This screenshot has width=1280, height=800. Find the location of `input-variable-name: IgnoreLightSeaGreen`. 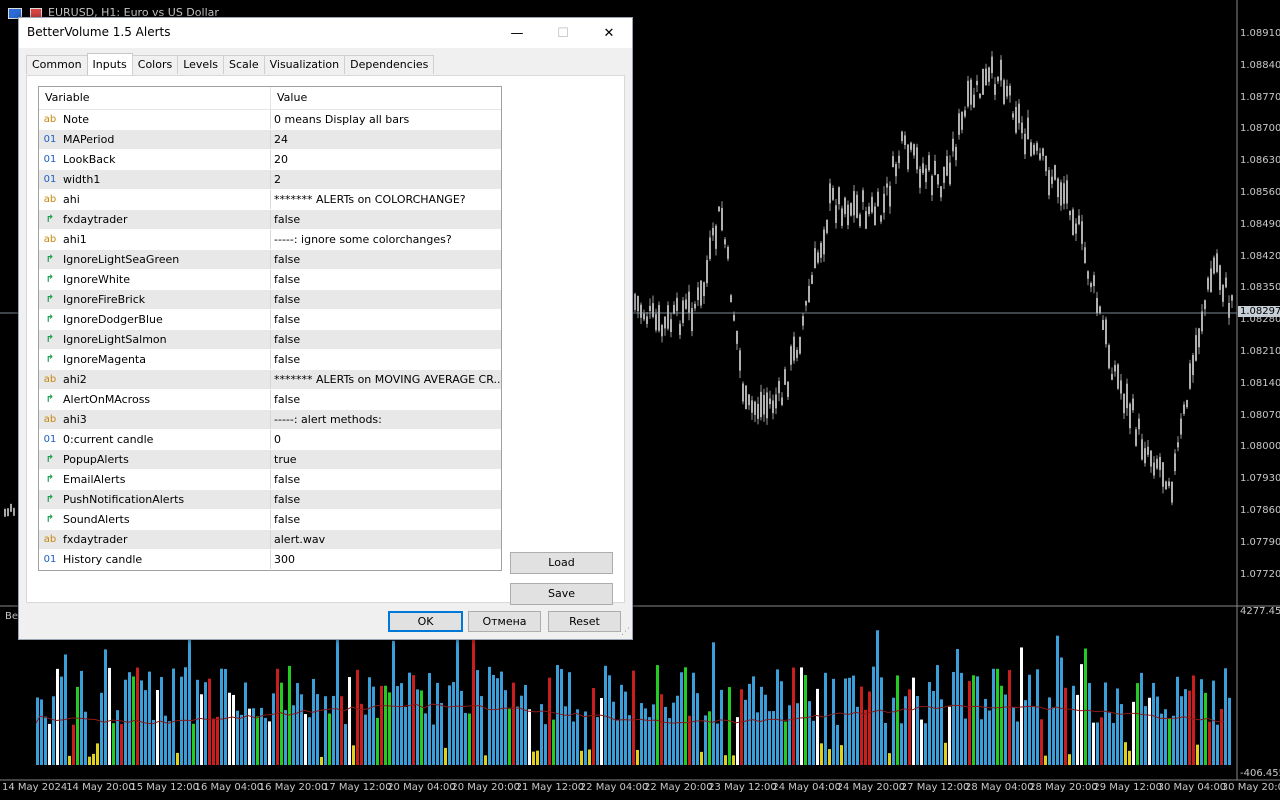

input-variable-name: IgnoreLightSeaGreen is located at coordinates (121, 259).